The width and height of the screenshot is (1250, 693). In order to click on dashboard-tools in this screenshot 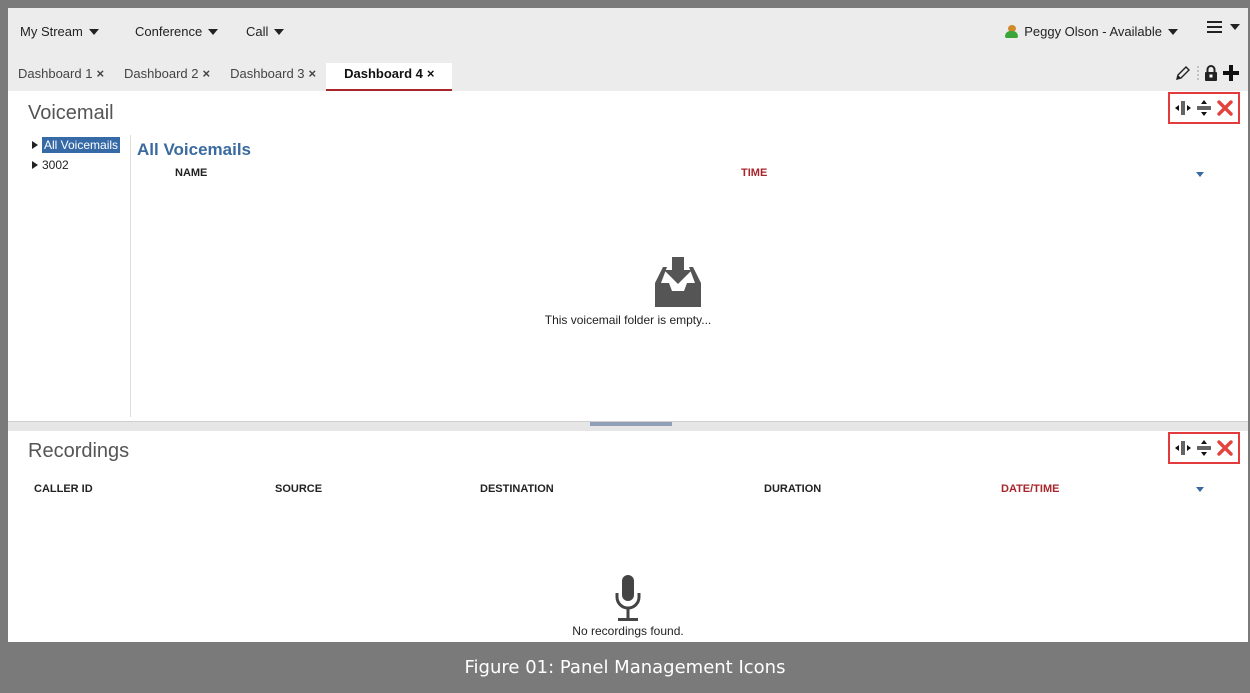, I will do `click(1207, 73)`.